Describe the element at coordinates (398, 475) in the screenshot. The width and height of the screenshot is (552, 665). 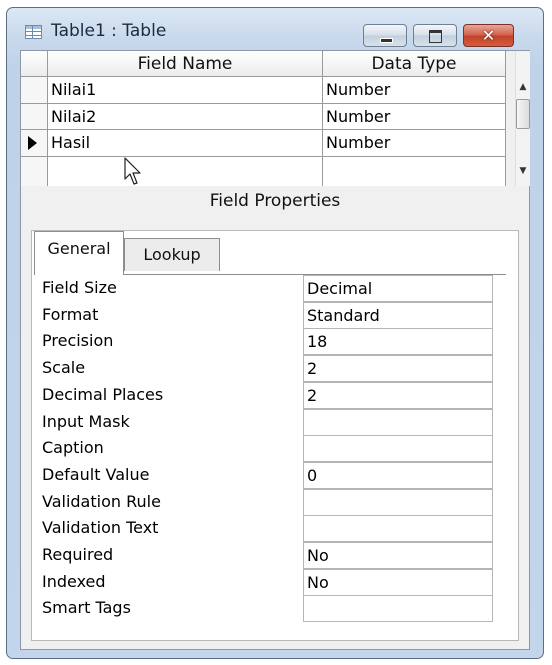
I see `property-value-field: 0` at that location.